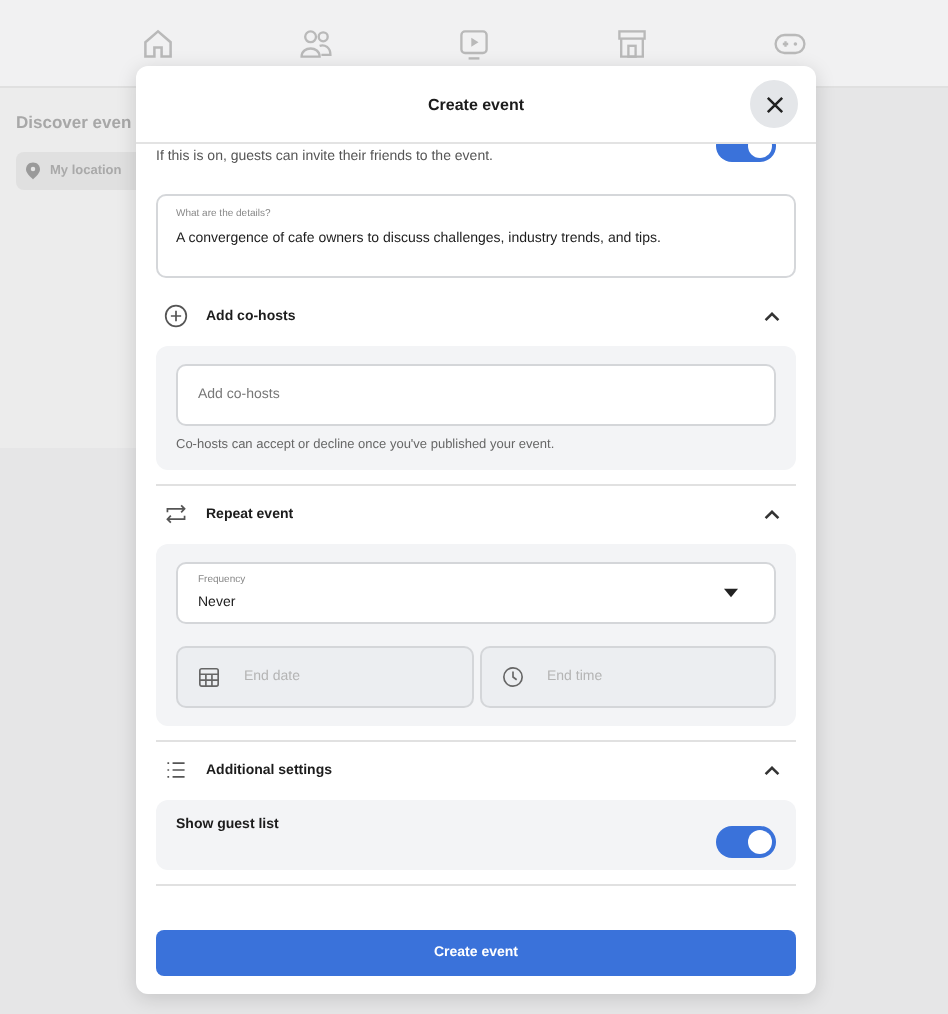  I want to click on close-button, so click(774, 104).